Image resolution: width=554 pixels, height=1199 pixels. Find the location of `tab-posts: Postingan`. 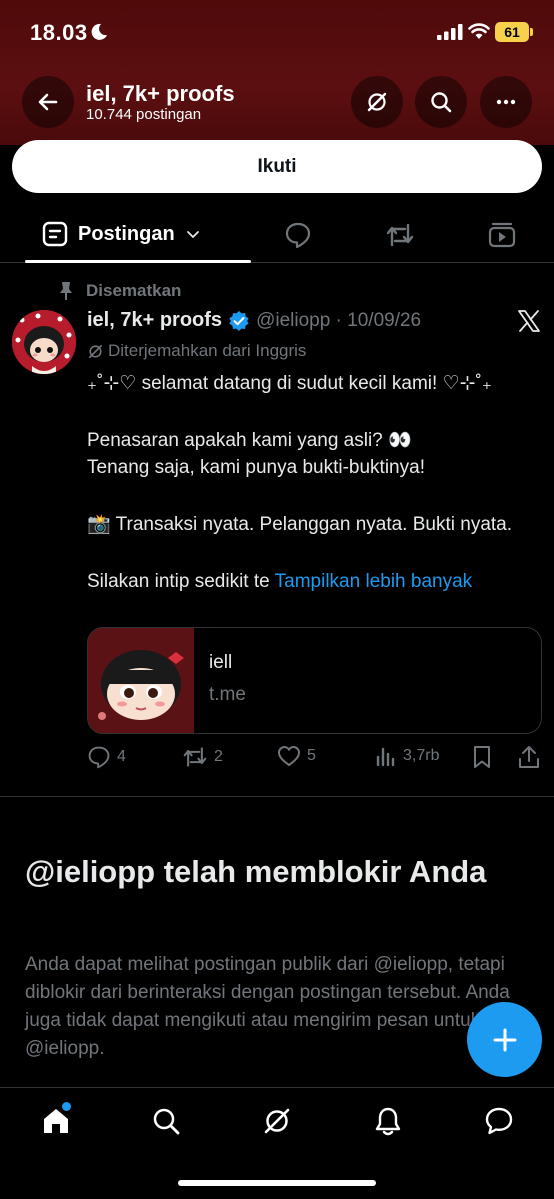

tab-posts: Postingan is located at coordinates (121, 234).